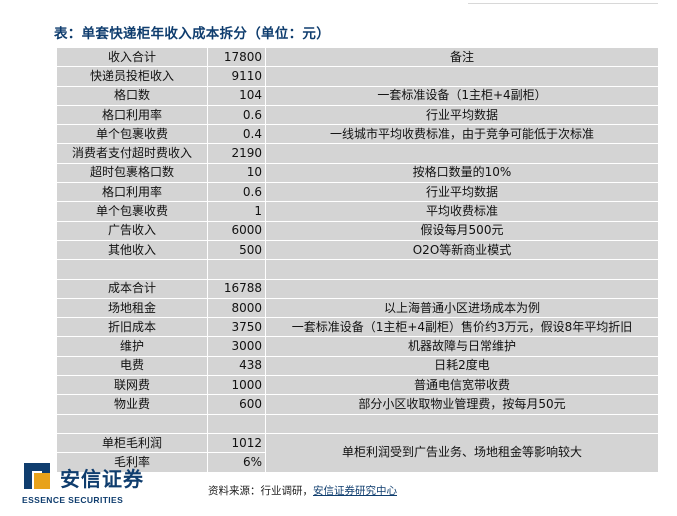  Describe the element at coordinates (132, 385) in the screenshot. I see `row-label: 联网费` at that location.